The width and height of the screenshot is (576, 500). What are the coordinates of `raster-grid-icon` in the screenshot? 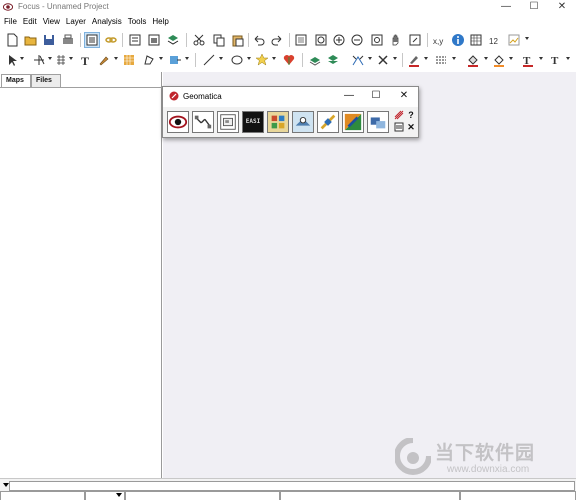 It's located at (129, 60).